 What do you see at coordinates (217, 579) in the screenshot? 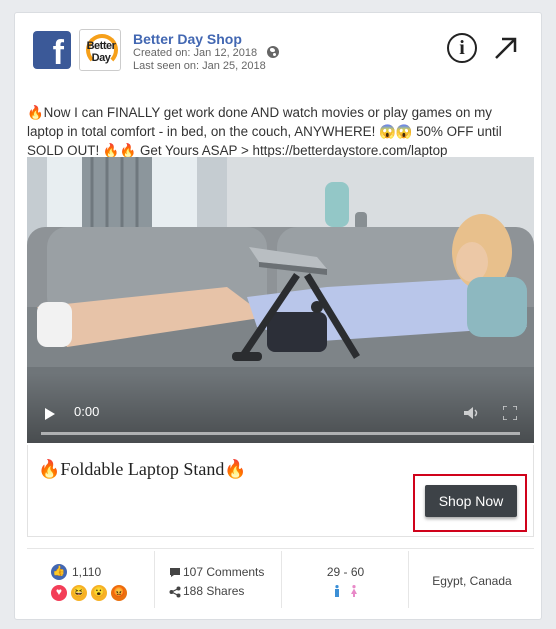
I see `engagement-column: 107 Comments 188 Shares` at bounding box center [217, 579].